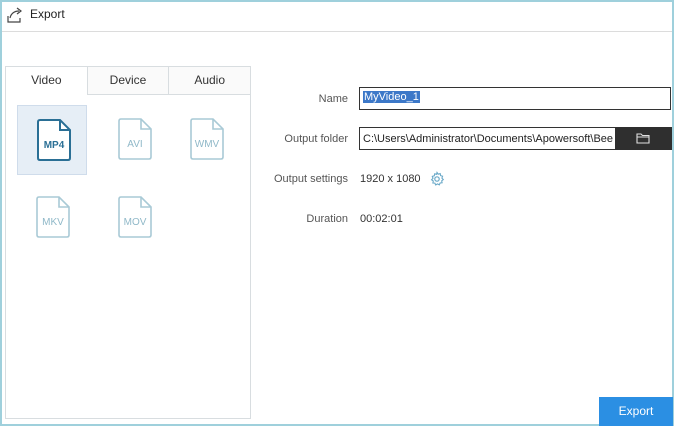 The height and width of the screenshot is (426, 674). I want to click on mp4-file-icon: MP4, so click(54, 140).